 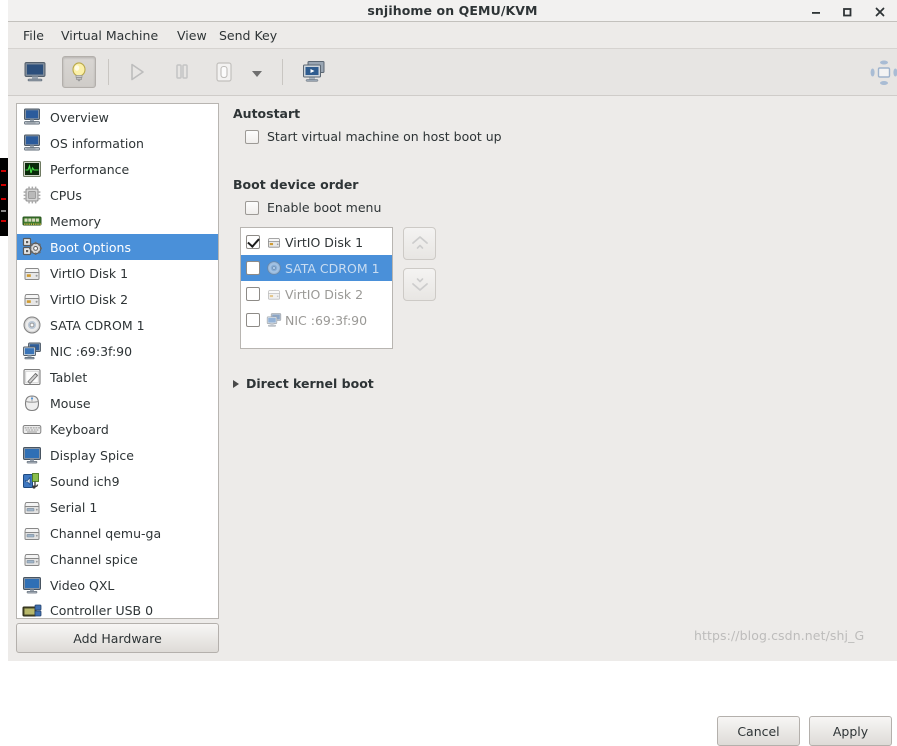 I want to click on sidebar-item-label: Sound ich9, so click(x=85, y=481).